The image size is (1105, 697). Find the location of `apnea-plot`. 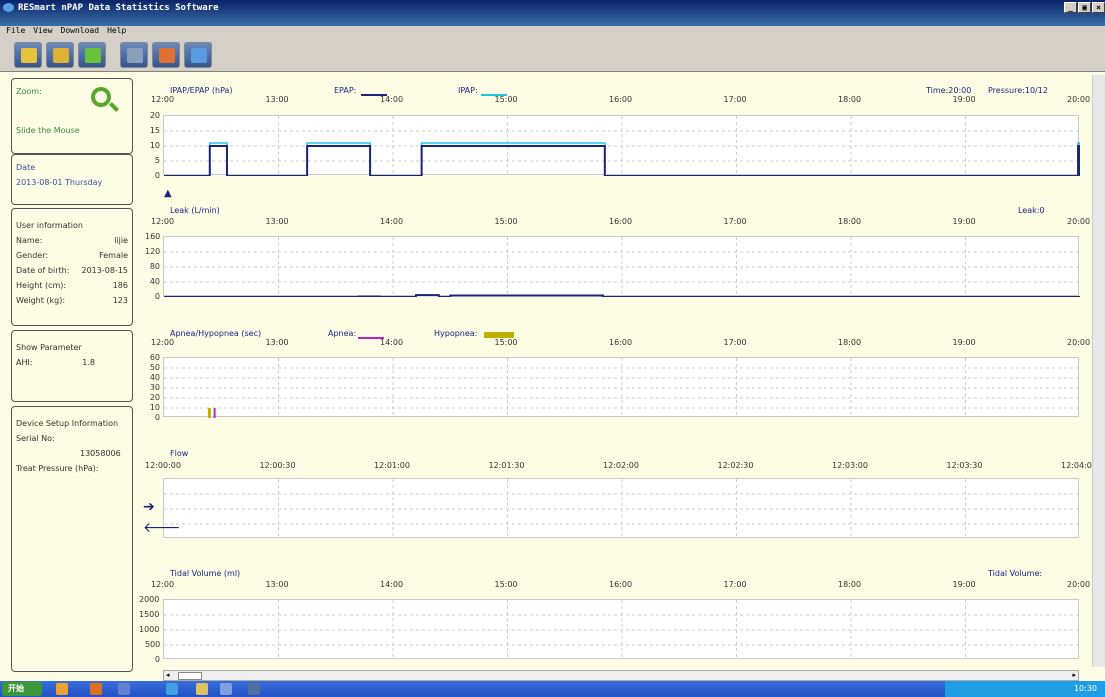

apnea-plot is located at coordinates (621, 387).